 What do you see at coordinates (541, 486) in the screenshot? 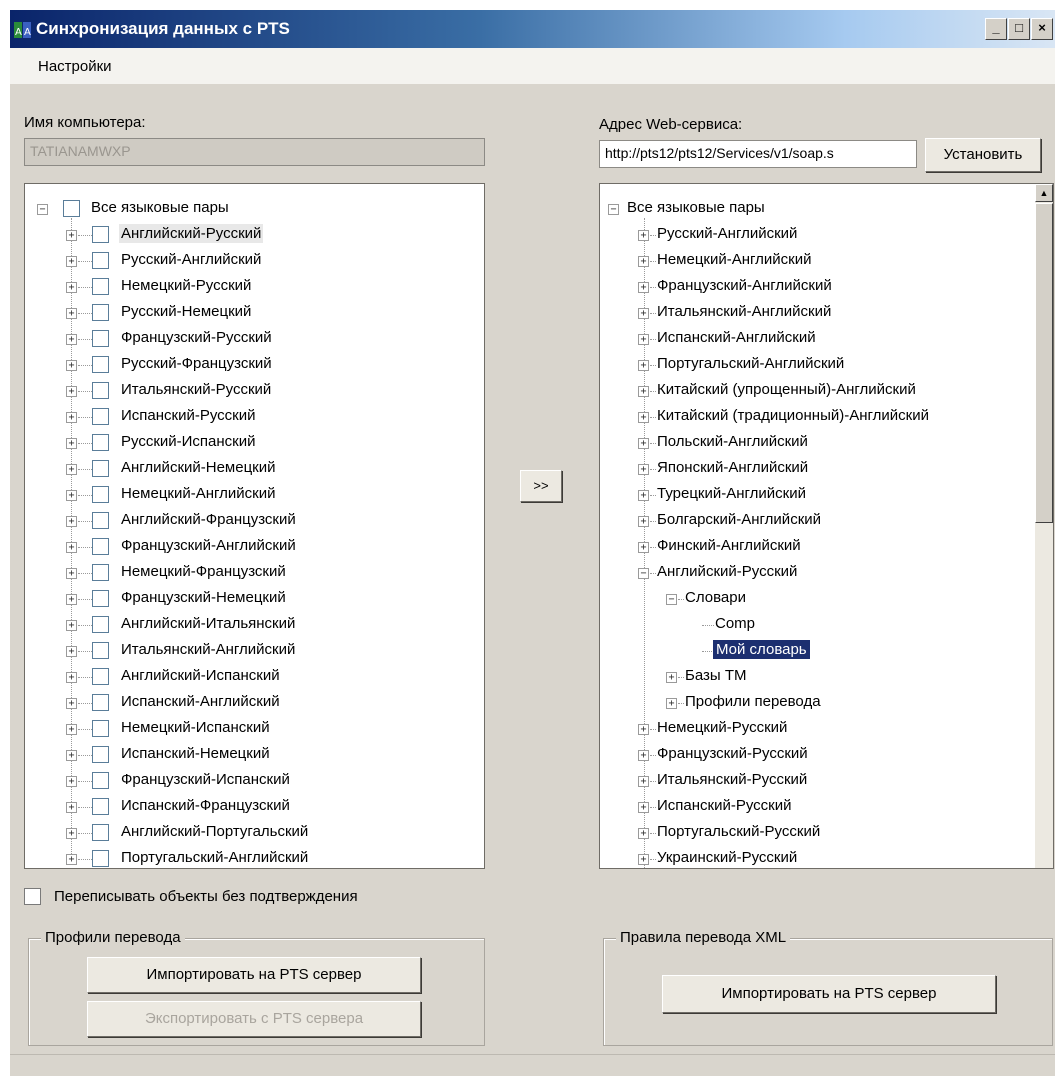
I see `transfer-button: >>` at bounding box center [541, 486].